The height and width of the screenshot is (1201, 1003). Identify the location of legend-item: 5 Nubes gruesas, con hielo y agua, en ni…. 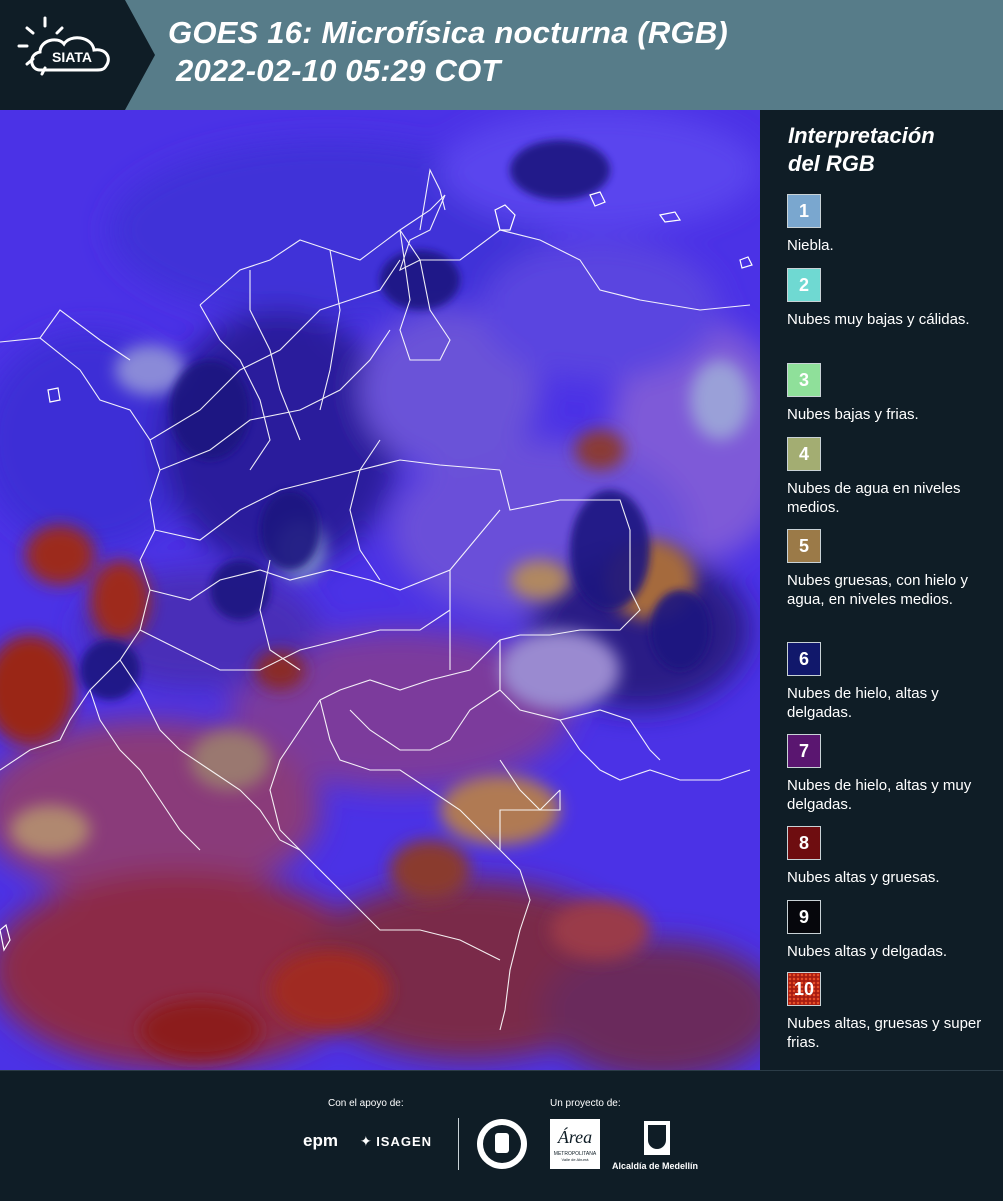
(892, 569).